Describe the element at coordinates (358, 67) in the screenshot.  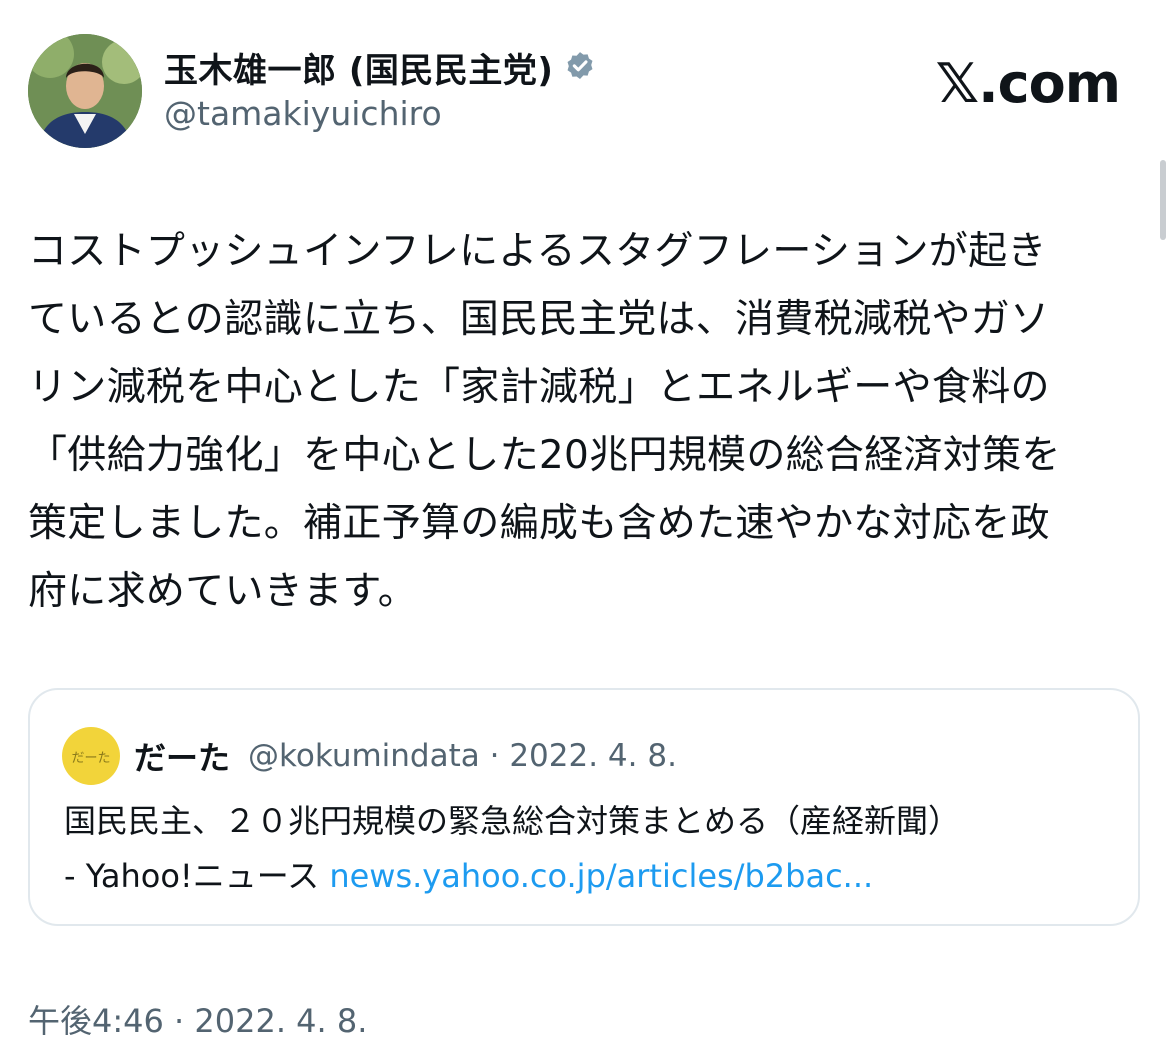
I see `display-name: 玉木雄一郎 (国民民主党)` at that location.